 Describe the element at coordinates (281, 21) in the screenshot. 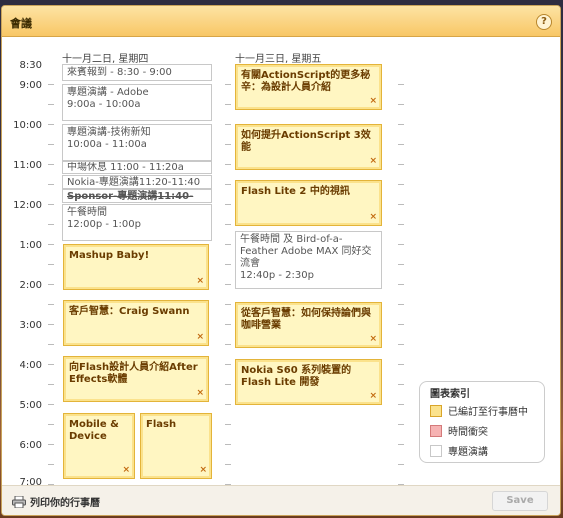

I see `title-bar: 會議 ?` at that location.